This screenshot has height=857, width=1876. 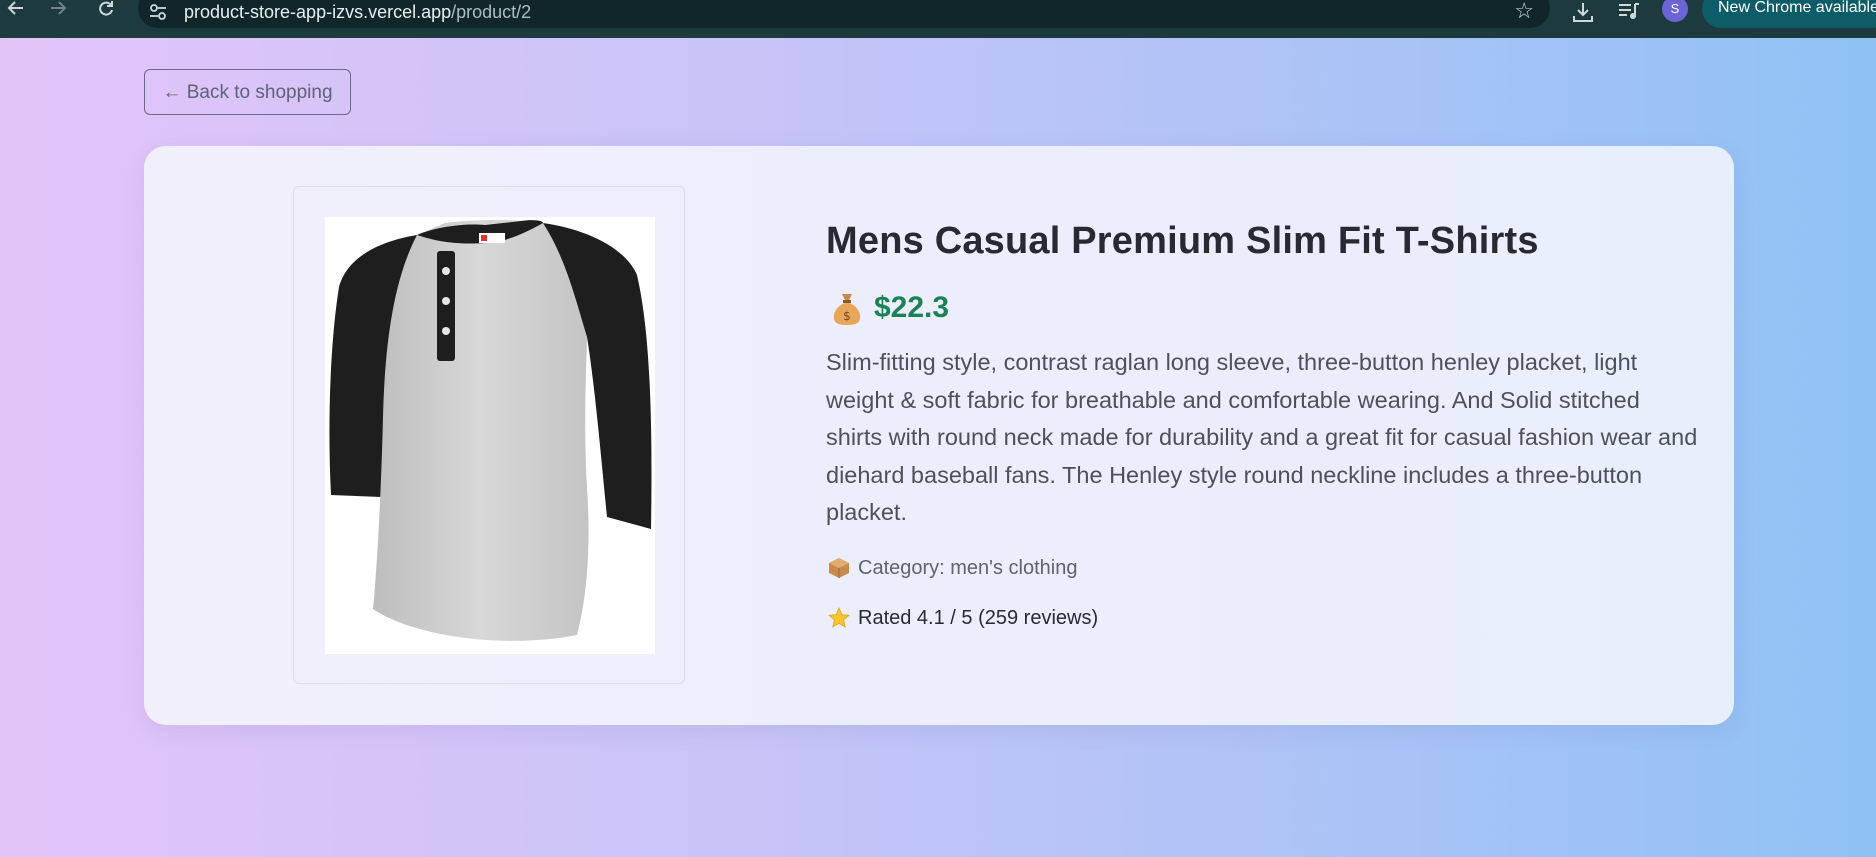 What do you see at coordinates (839, 618) in the screenshot?
I see `star-icon` at bounding box center [839, 618].